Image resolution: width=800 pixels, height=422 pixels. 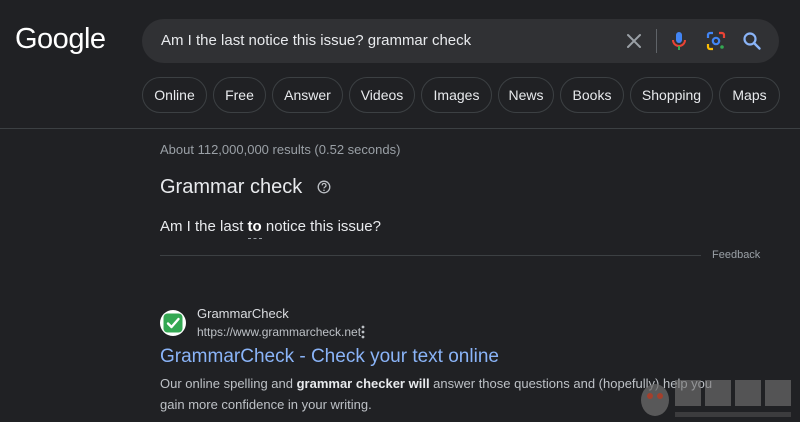 What do you see at coordinates (716, 41) in the screenshot?
I see `google-lens-icon` at bounding box center [716, 41].